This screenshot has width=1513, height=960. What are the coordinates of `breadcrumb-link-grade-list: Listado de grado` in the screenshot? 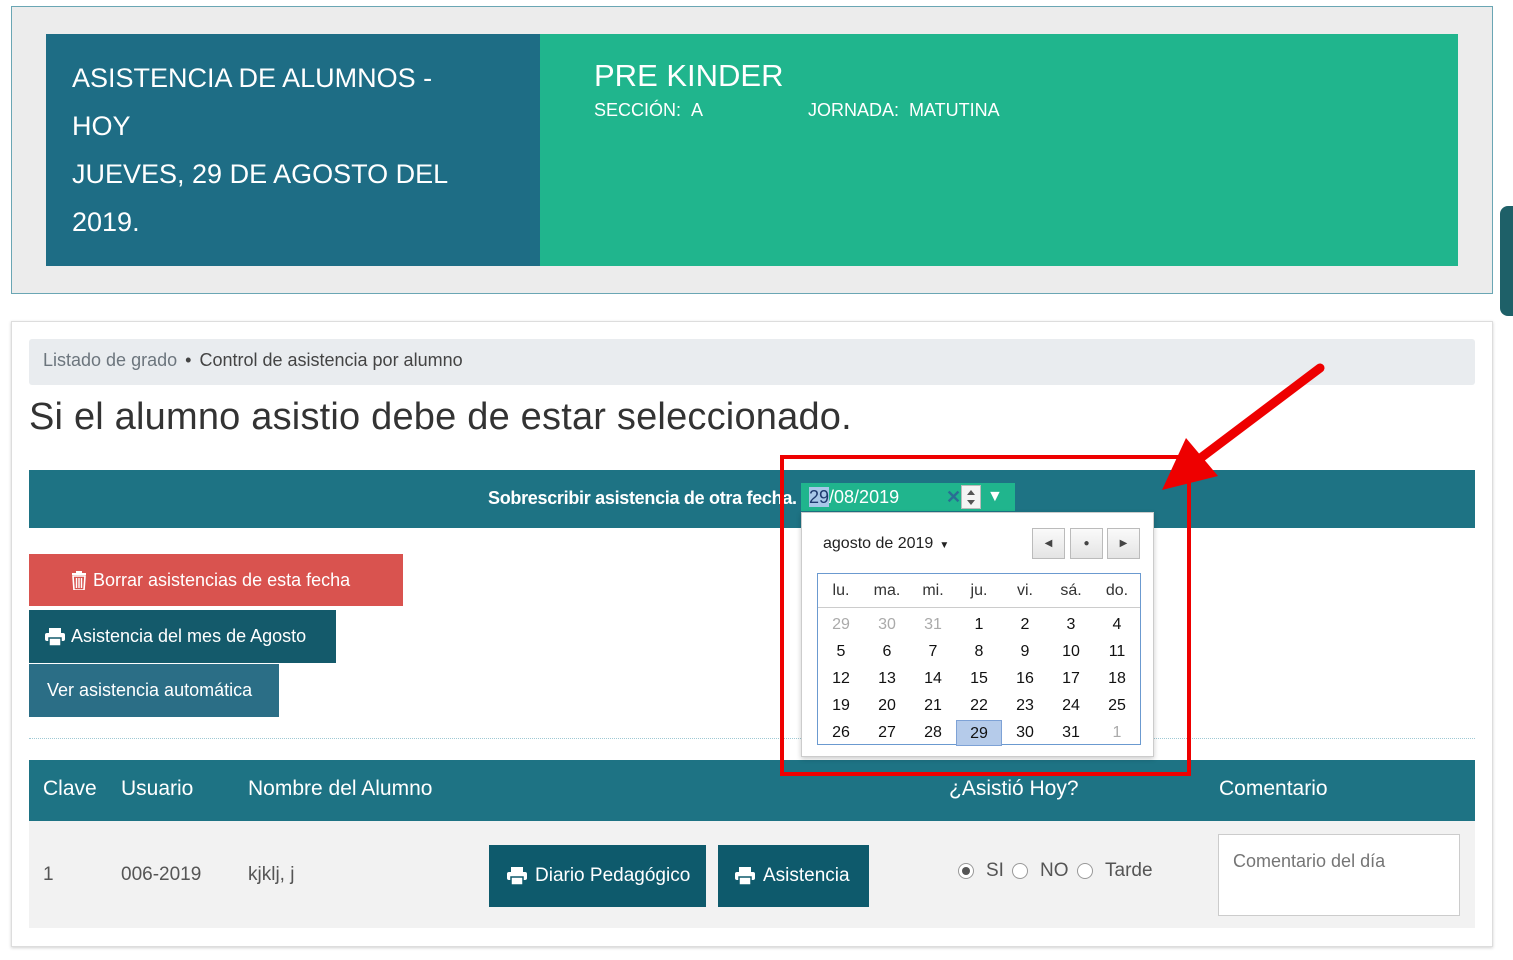 It's located at (110, 360).